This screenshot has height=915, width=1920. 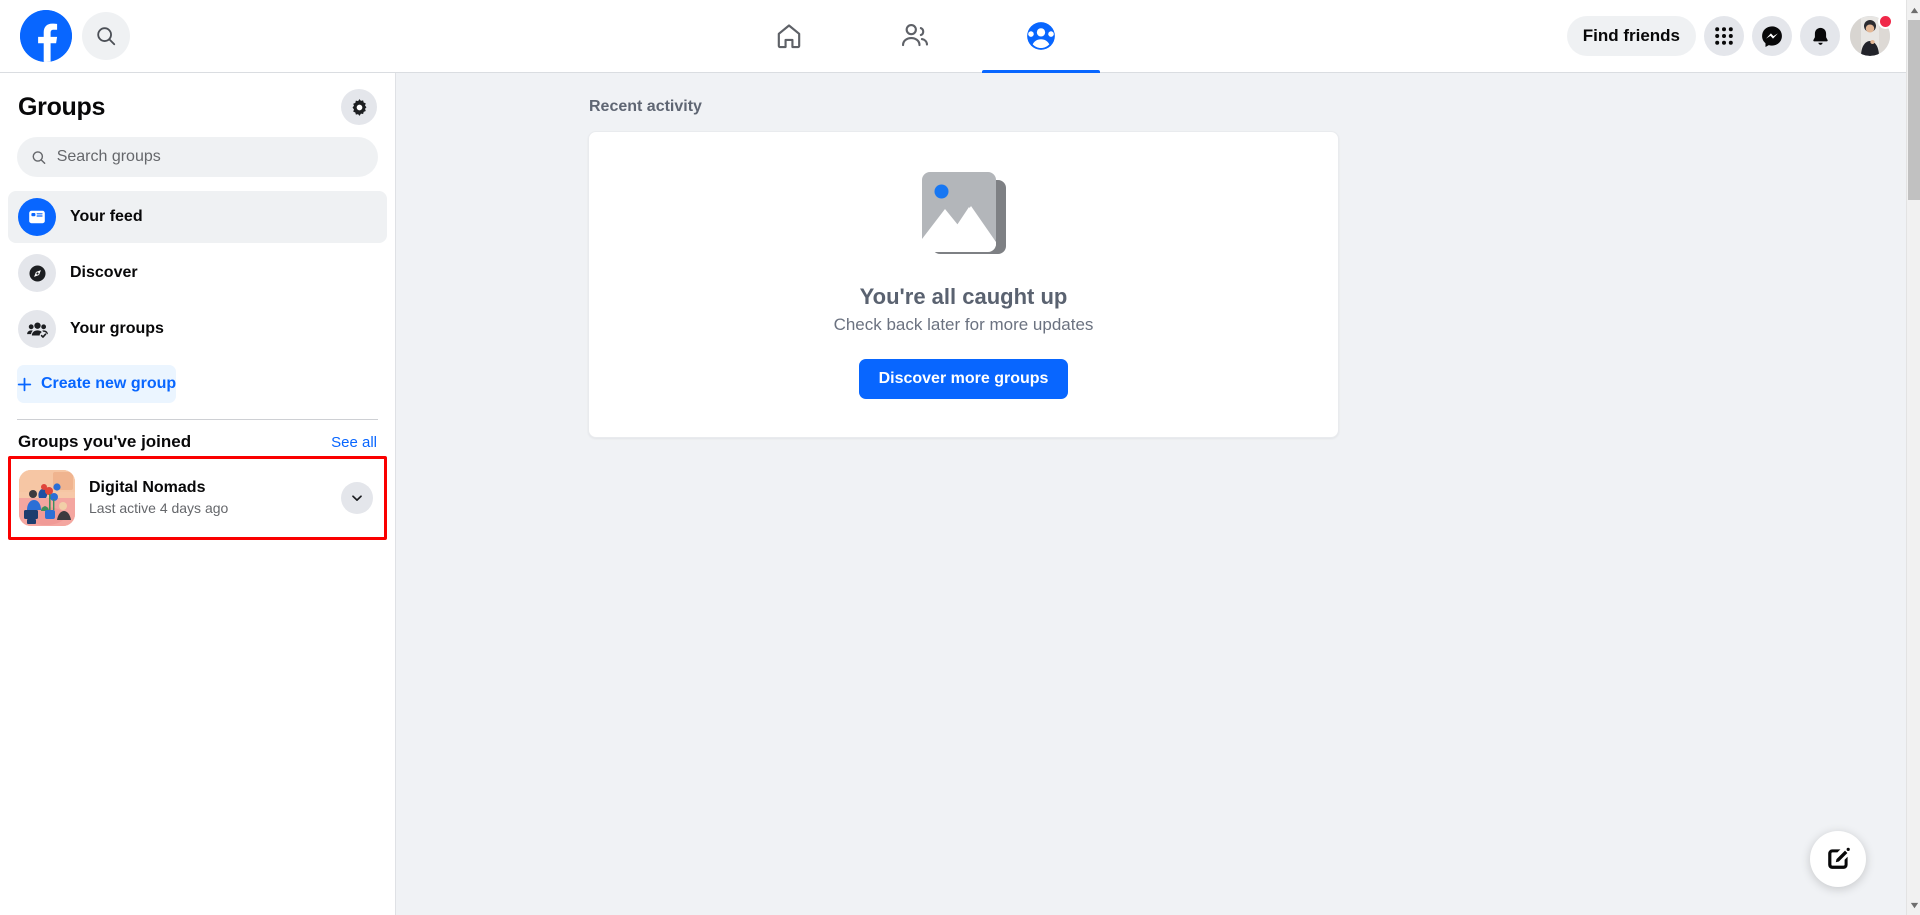 What do you see at coordinates (147, 488) in the screenshot?
I see `group-name: Digital Nomads` at bounding box center [147, 488].